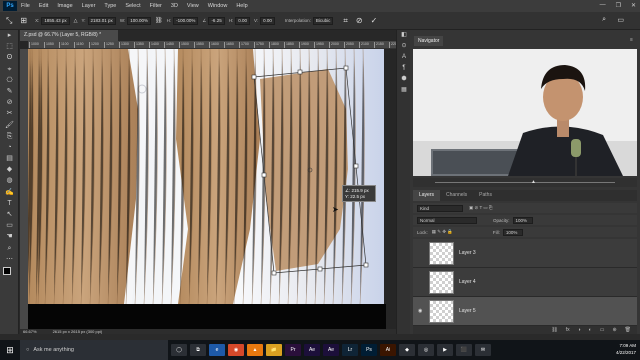 This screenshot has width=640, height=360. I want to click on workspace-icon: ▭, so click(620, 20).